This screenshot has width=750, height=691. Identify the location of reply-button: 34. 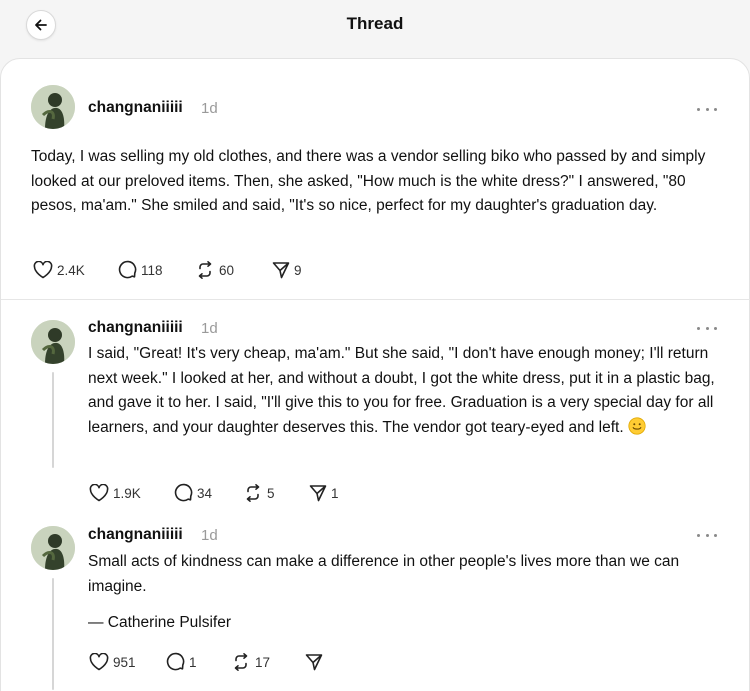
(192, 493).